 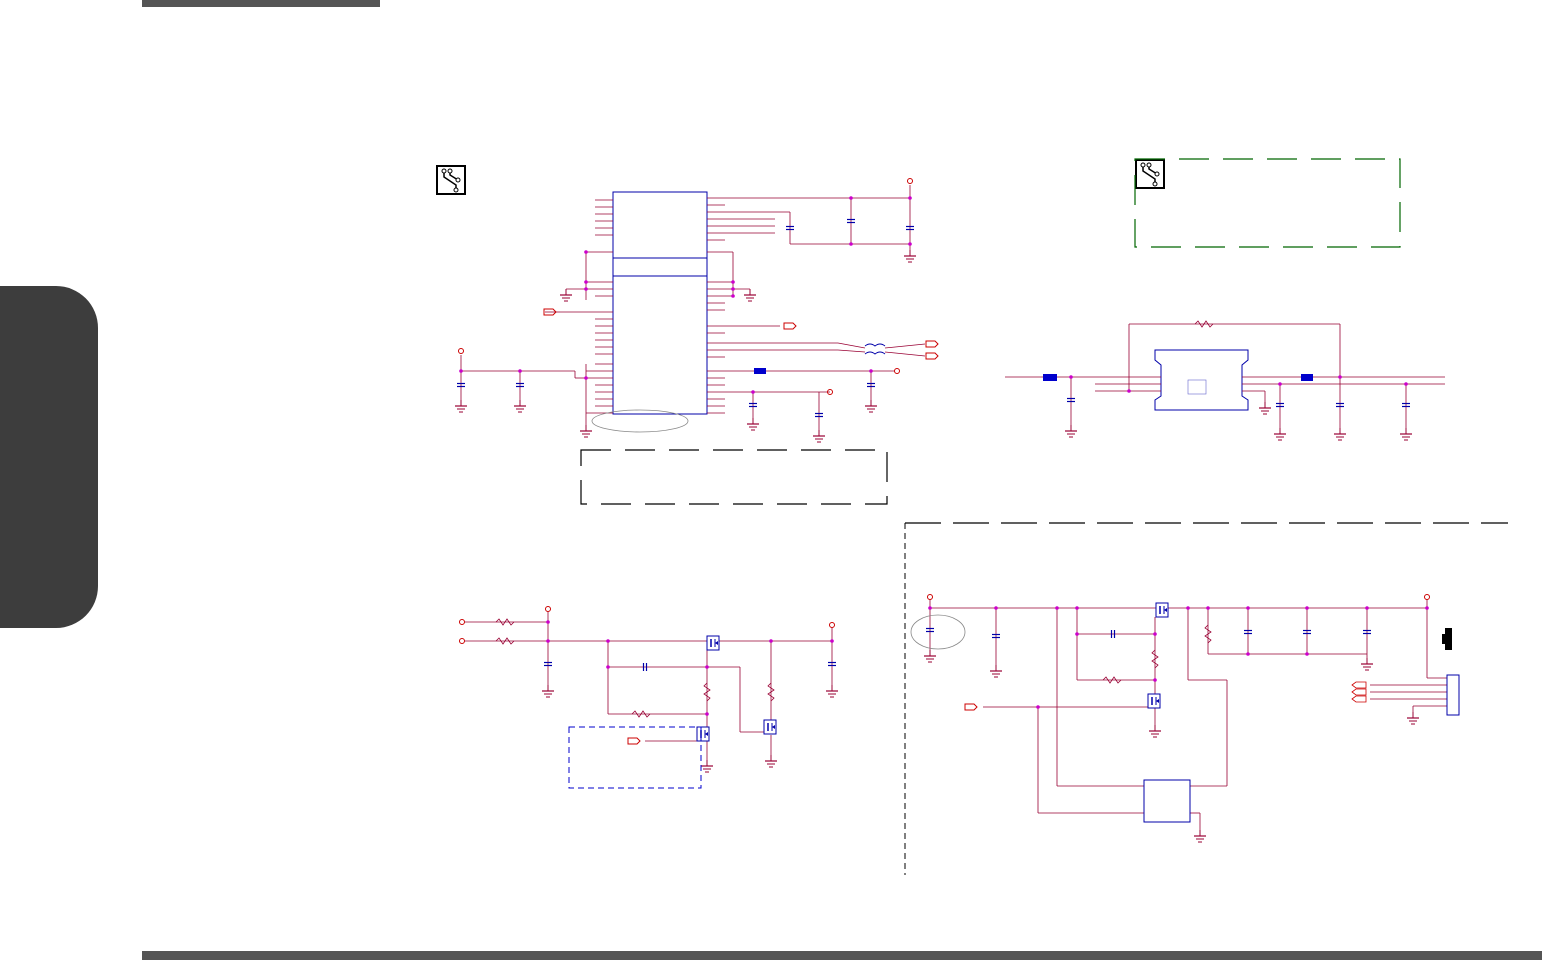 I want to click on power-switch-block-right, so click(x=1185, y=718).